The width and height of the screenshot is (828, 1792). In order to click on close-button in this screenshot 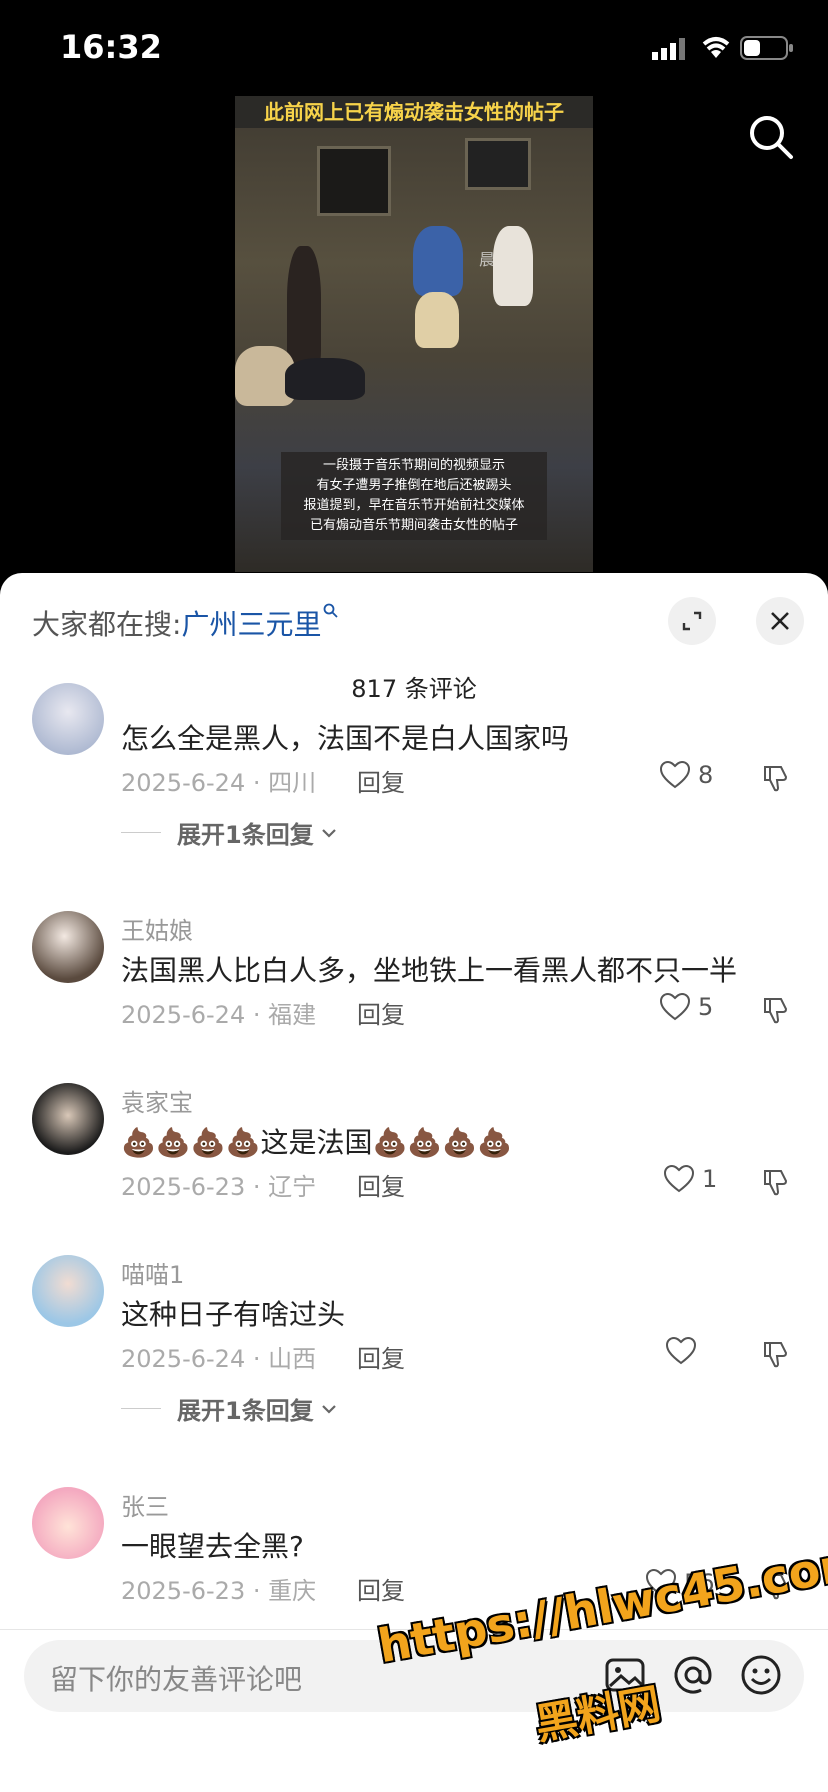, I will do `click(780, 621)`.